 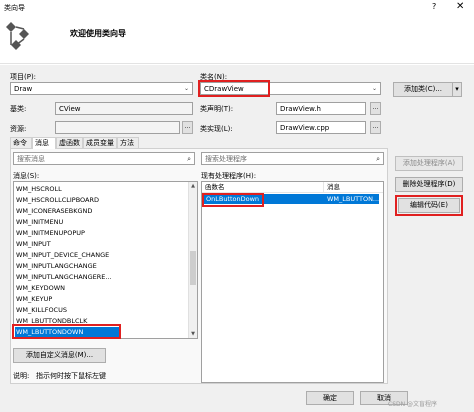 What do you see at coordinates (229, 176) in the screenshot?
I see `handlers-label: 现有处理程序(H):` at bounding box center [229, 176].